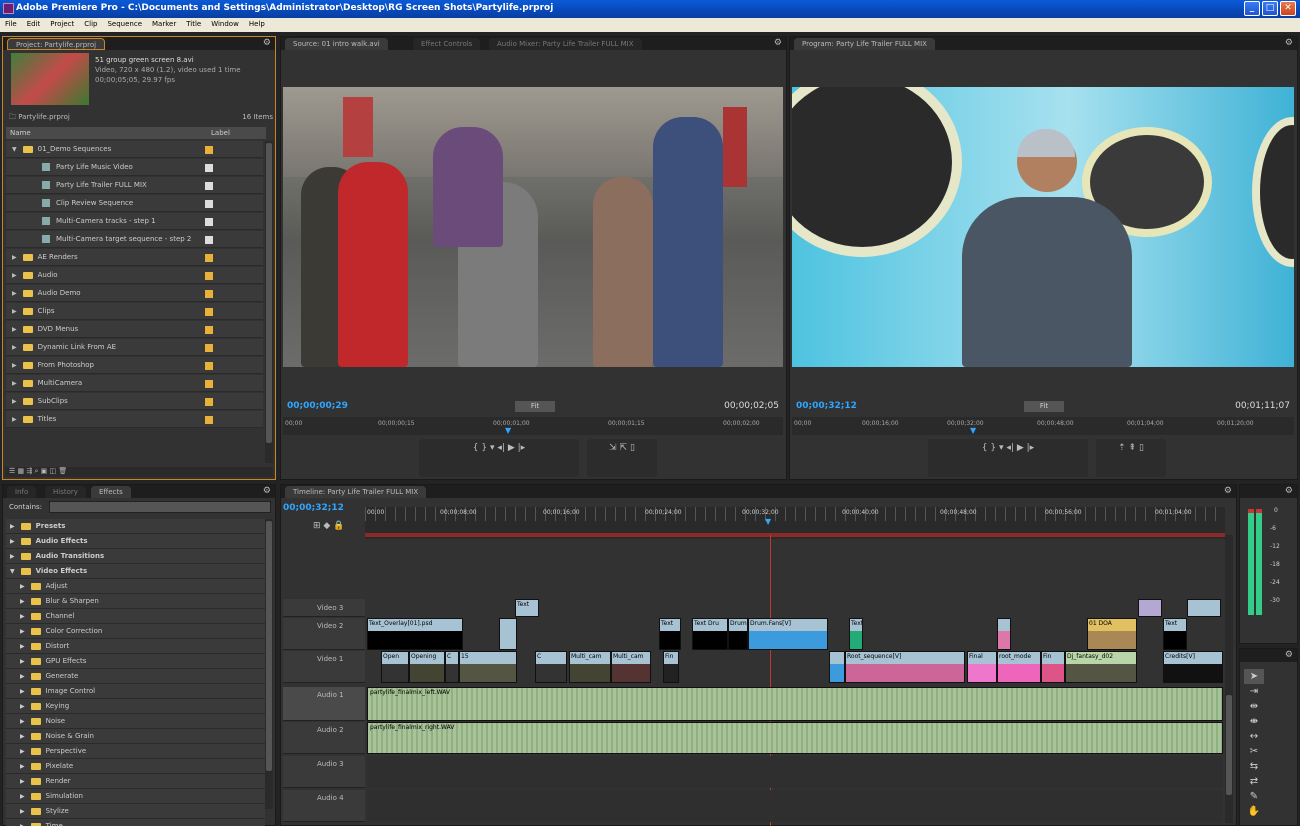 The width and height of the screenshot is (1300, 826). Describe the element at coordinates (1020, 448) in the screenshot. I see `play-icon: ▶` at that location.